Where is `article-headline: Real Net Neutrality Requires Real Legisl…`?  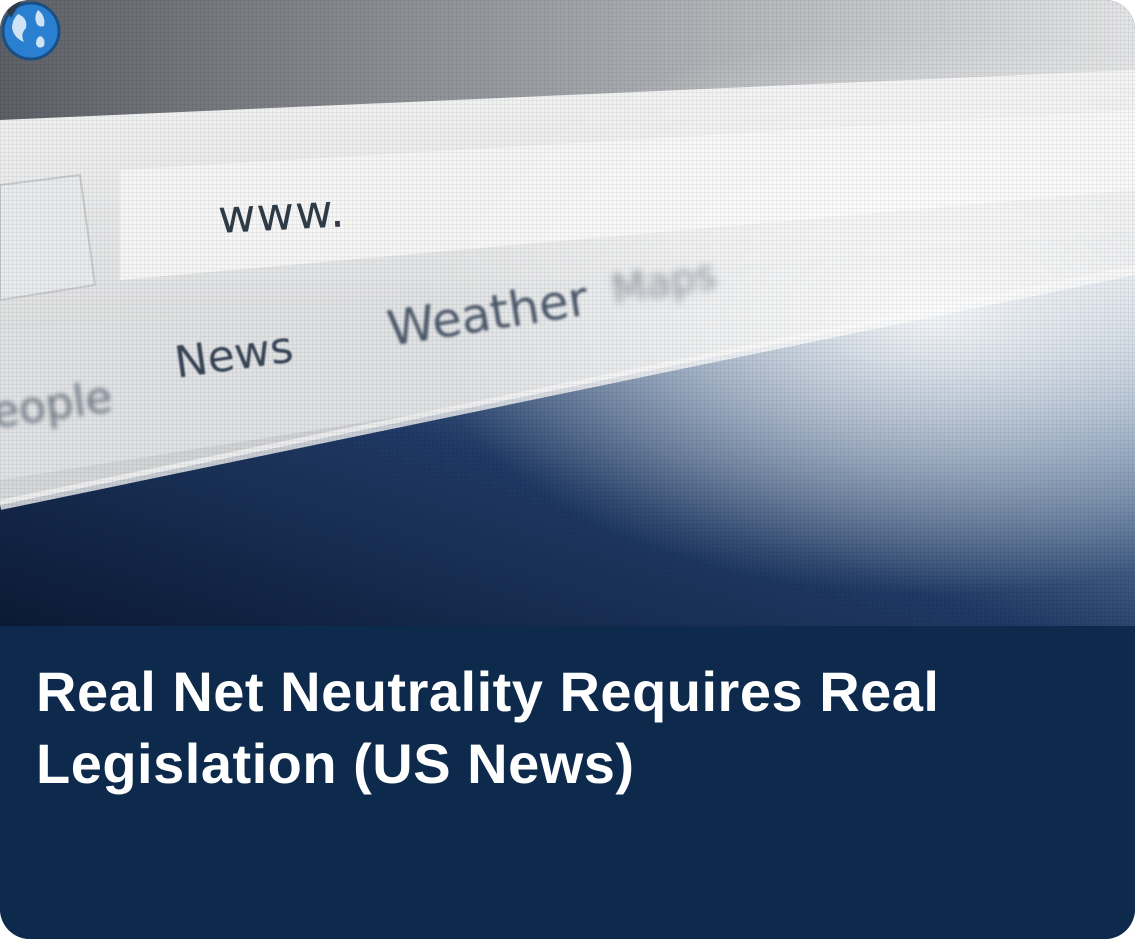 article-headline: Real Net Neutrality Requires Real Legisl… is located at coordinates (566, 728).